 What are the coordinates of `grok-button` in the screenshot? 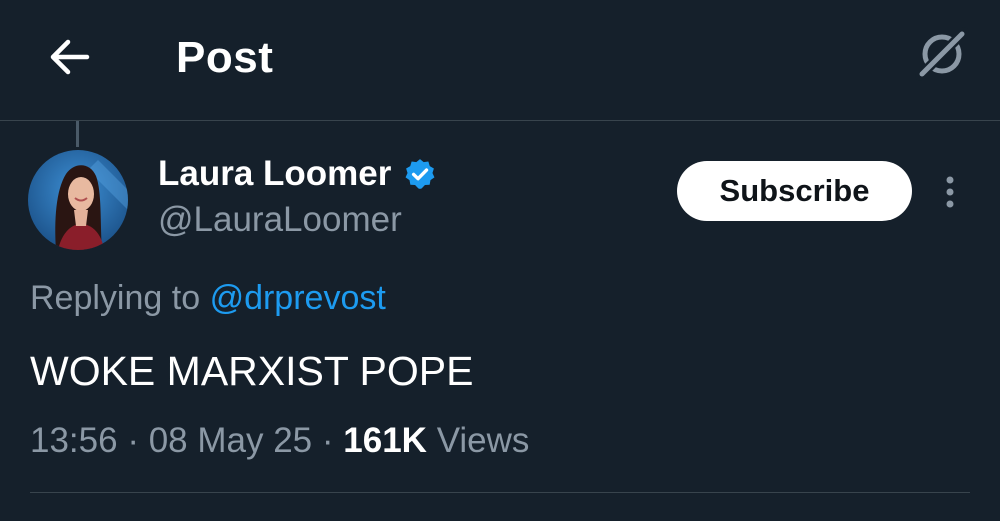 It's located at (942, 54).